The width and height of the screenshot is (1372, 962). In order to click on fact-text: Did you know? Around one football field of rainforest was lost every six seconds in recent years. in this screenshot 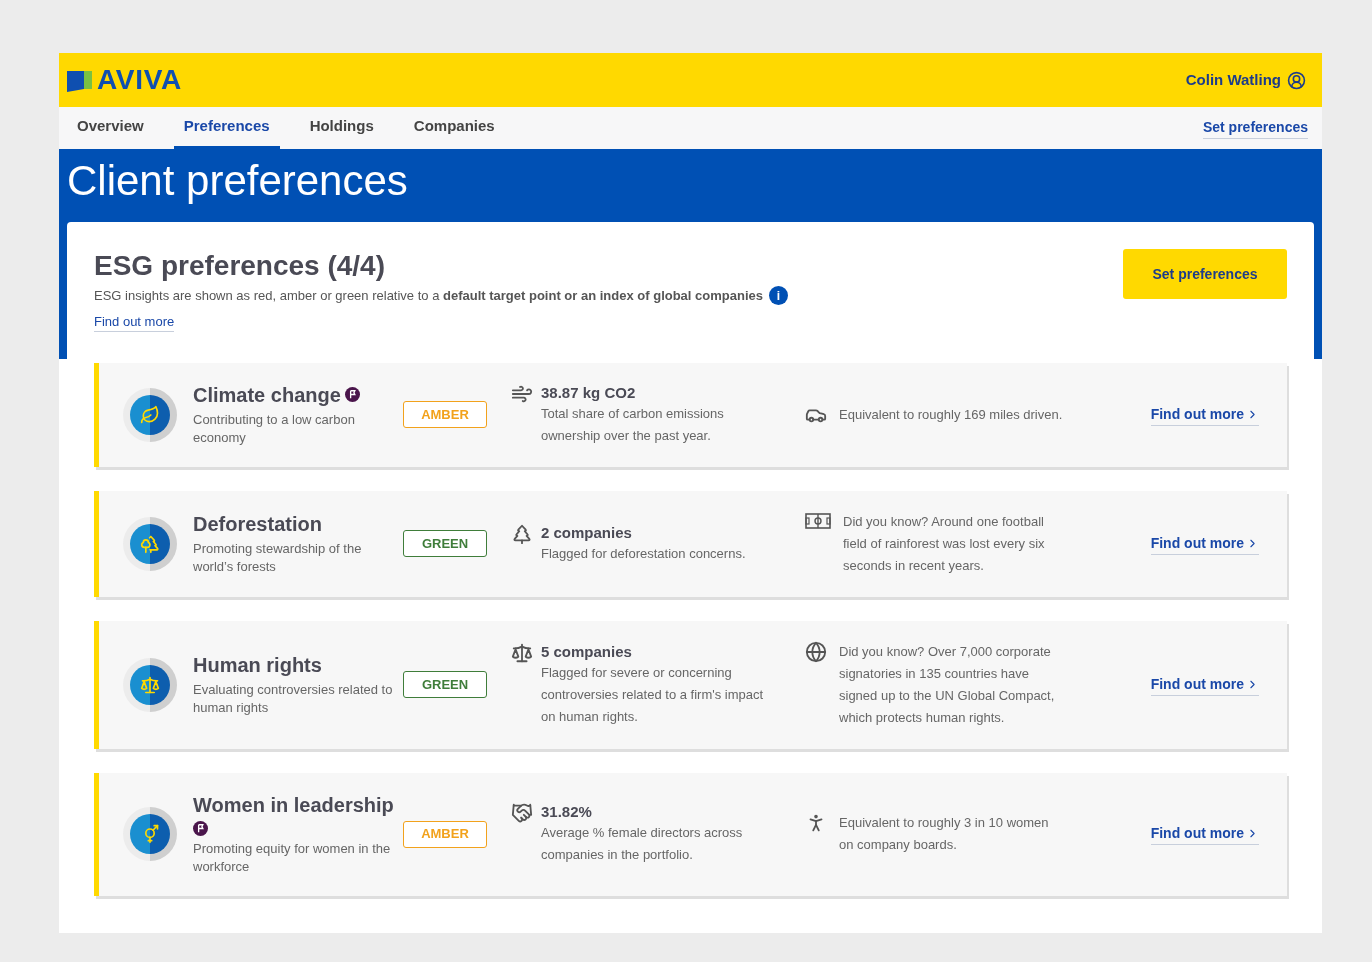, I will do `click(944, 543)`.